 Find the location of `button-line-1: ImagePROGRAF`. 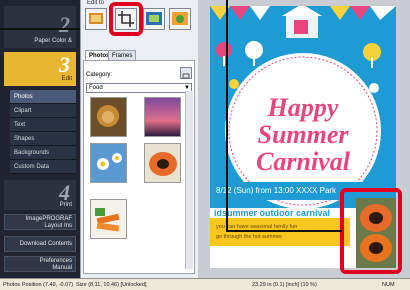

button-line-1: ImagePROGRAF is located at coordinates (48, 219).